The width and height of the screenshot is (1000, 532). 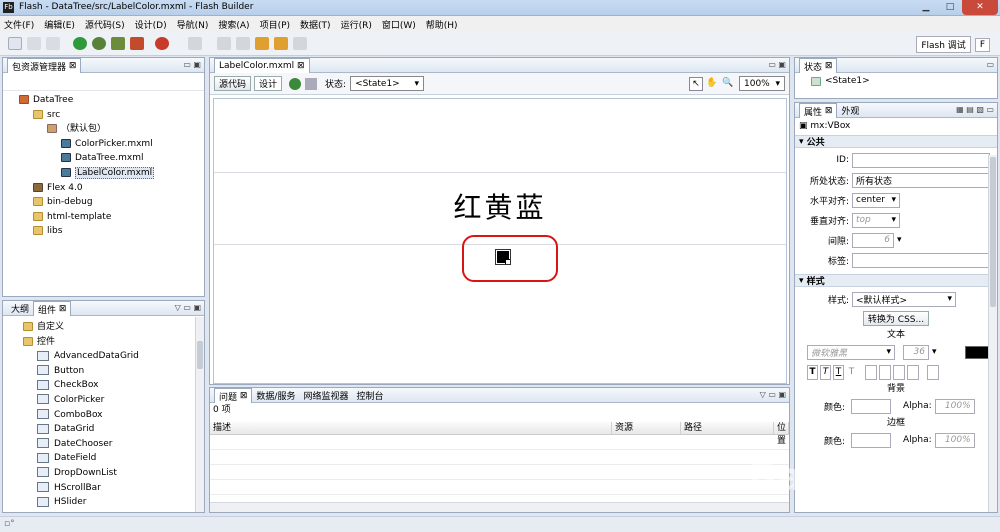 What do you see at coordinates (111, 188) in the screenshot?
I see `tree-item: Flex 4.0` at bounding box center [111, 188].